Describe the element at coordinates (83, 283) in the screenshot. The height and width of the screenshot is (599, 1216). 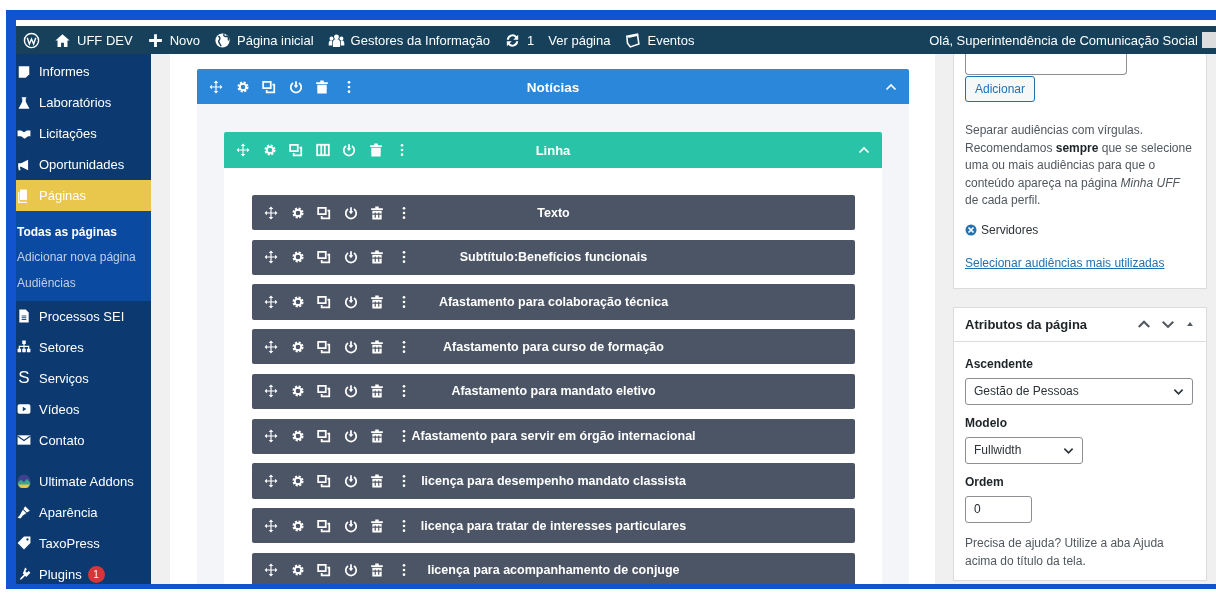
I see `submenu-item: Audiências` at that location.